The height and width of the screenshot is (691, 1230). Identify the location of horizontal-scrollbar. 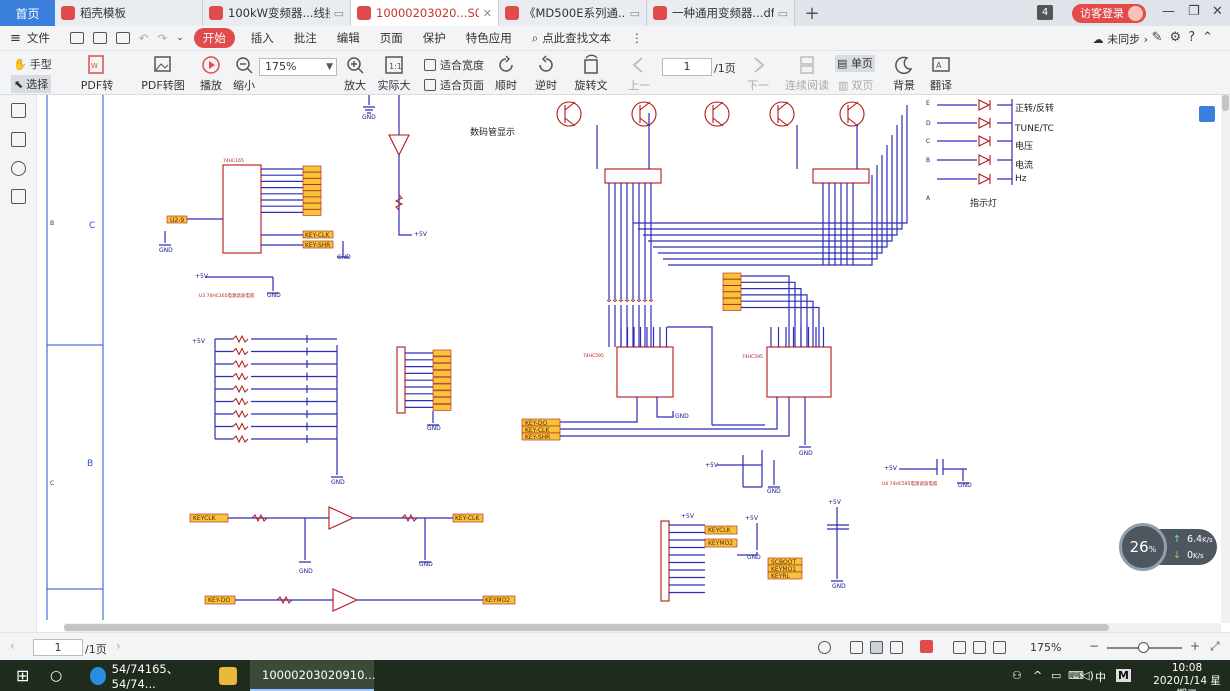
(642, 627).